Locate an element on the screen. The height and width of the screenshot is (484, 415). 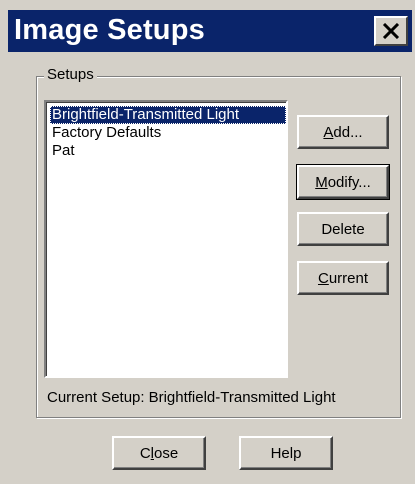
current-button-label: Current is located at coordinates (343, 278).